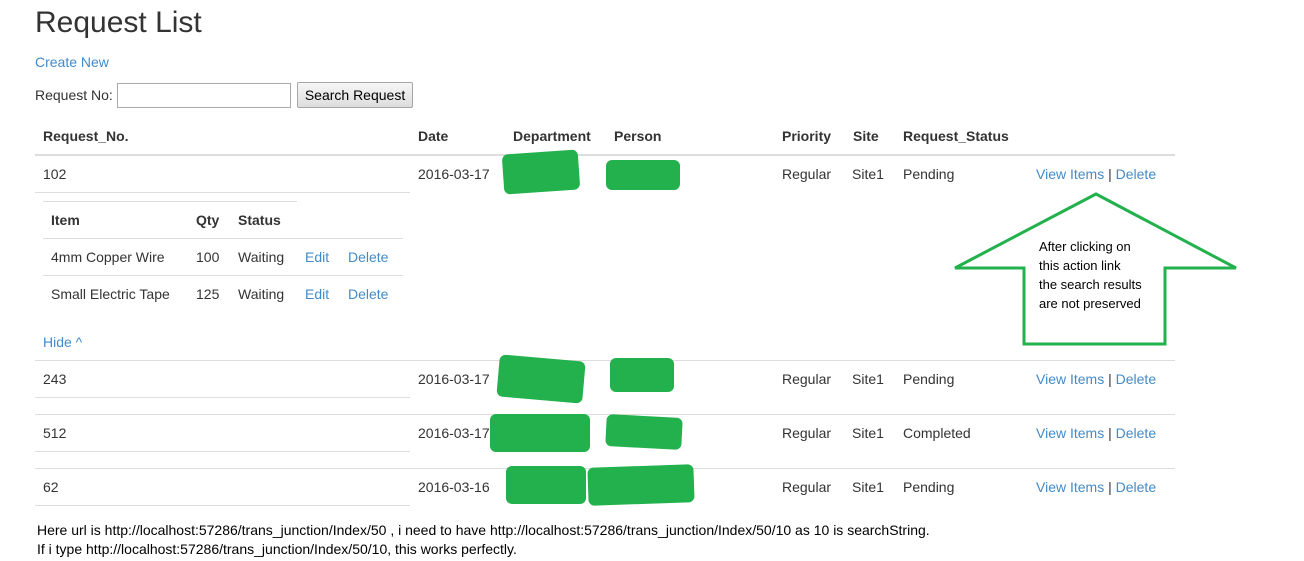  Describe the element at coordinates (1090, 284) in the screenshot. I see `annotation-line: the search results` at that location.